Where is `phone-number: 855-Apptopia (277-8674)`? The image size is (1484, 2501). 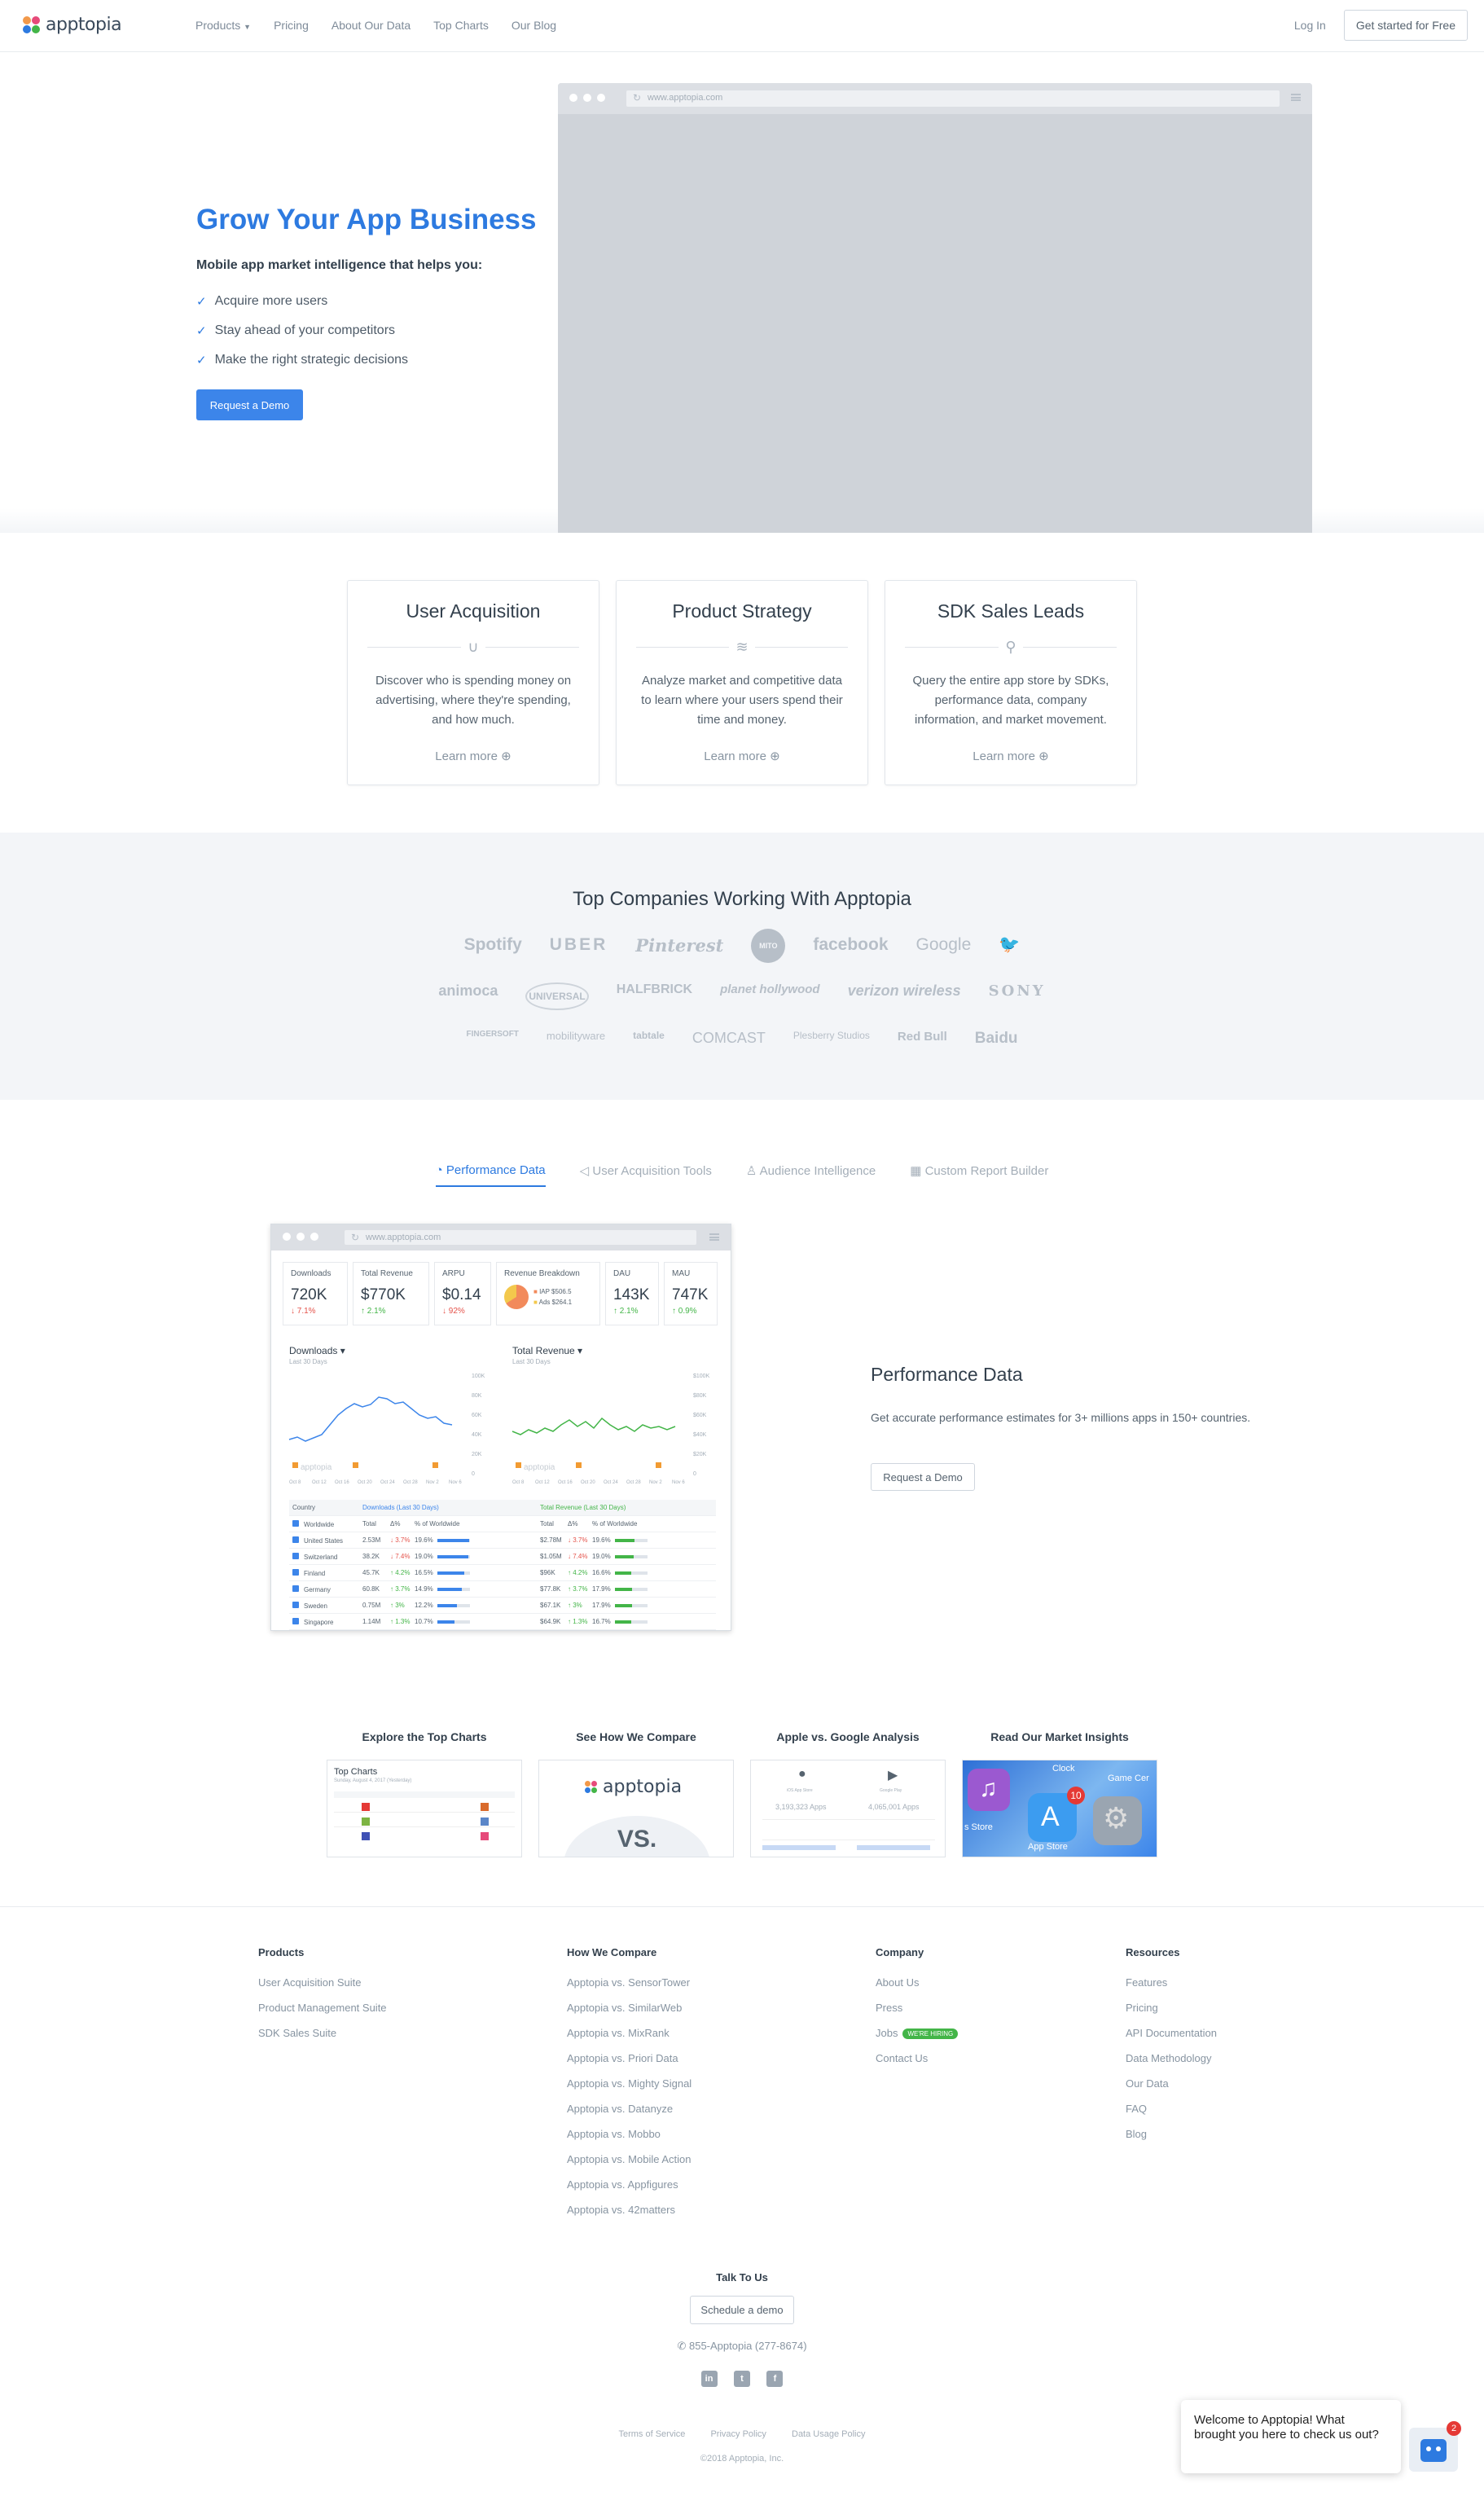
phone-number: 855-Apptopia (277-8674) is located at coordinates (748, 2346).